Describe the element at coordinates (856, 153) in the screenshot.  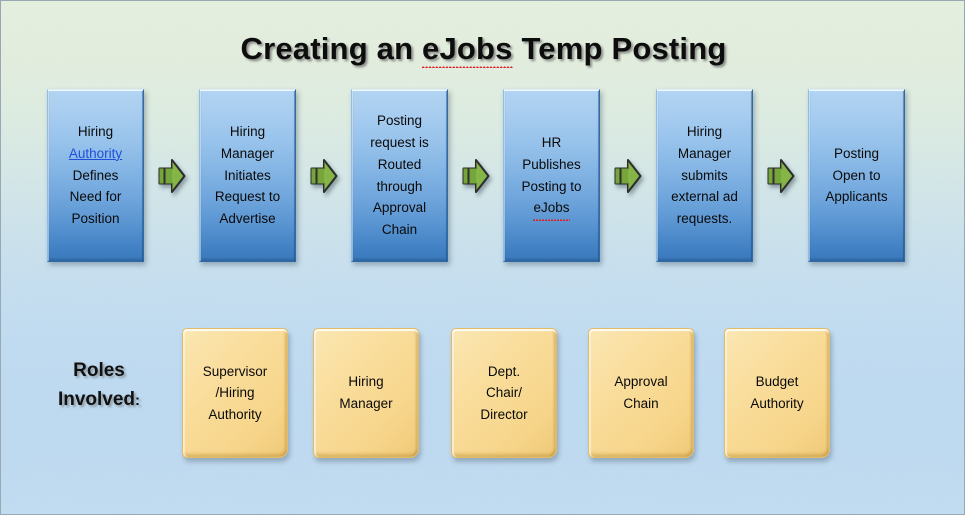
I see `process-step-6-line-1: Posting` at that location.